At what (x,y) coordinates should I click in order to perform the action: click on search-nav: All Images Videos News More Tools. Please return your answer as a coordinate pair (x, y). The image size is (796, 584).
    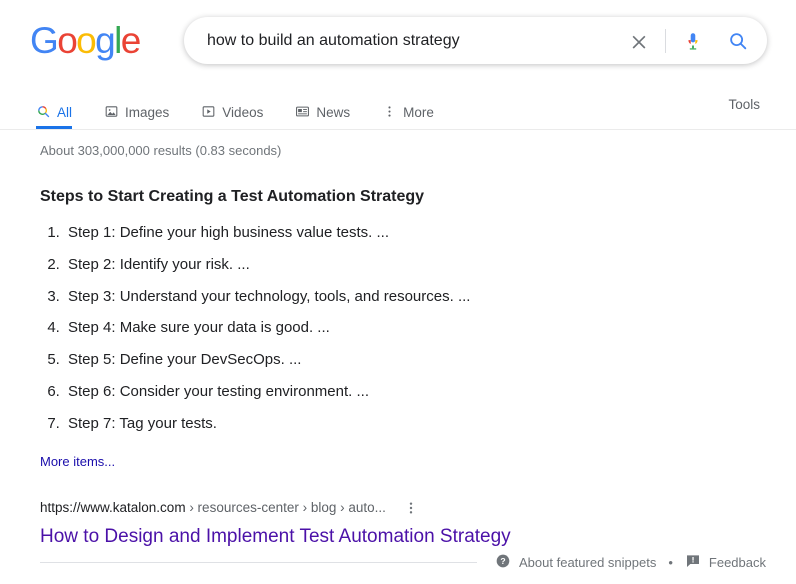
    Looking at the image, I should click on (398, 108).